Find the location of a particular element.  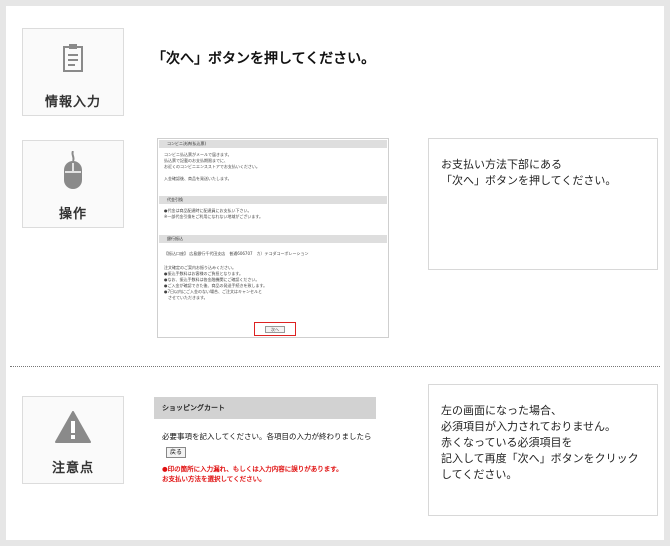

section-header-bank: 銀行振込 is located at coordinates (273, 239).